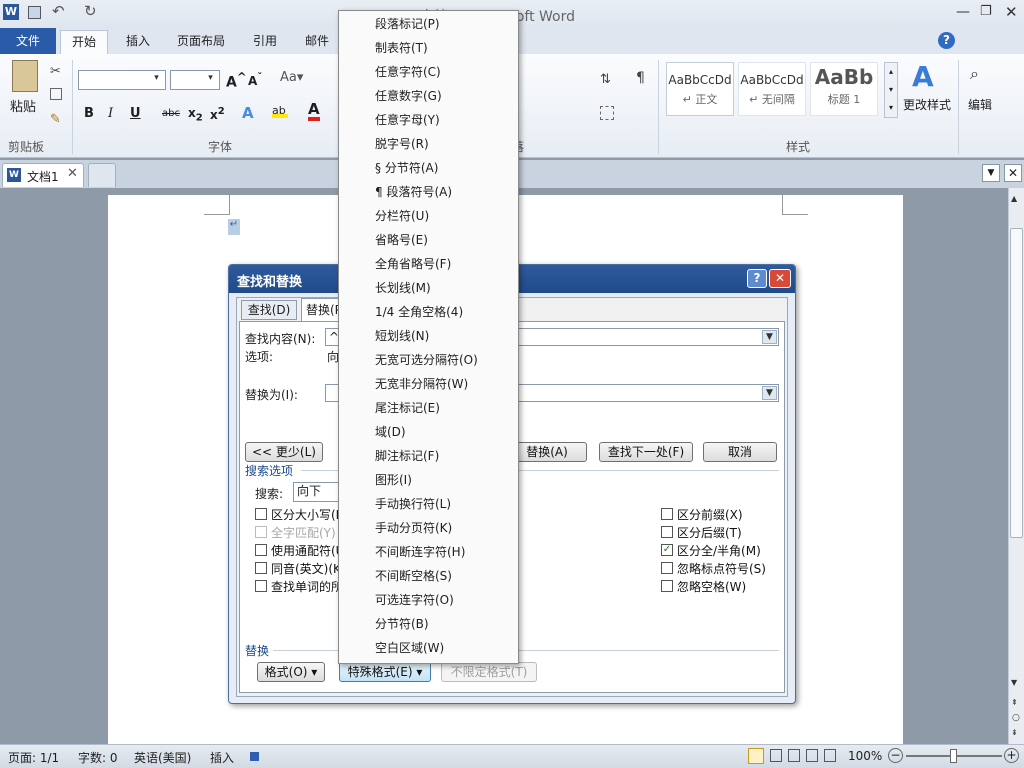 The image size is (1024, 768). I want to click on zoom-slider-thumb, so click(953, 756).